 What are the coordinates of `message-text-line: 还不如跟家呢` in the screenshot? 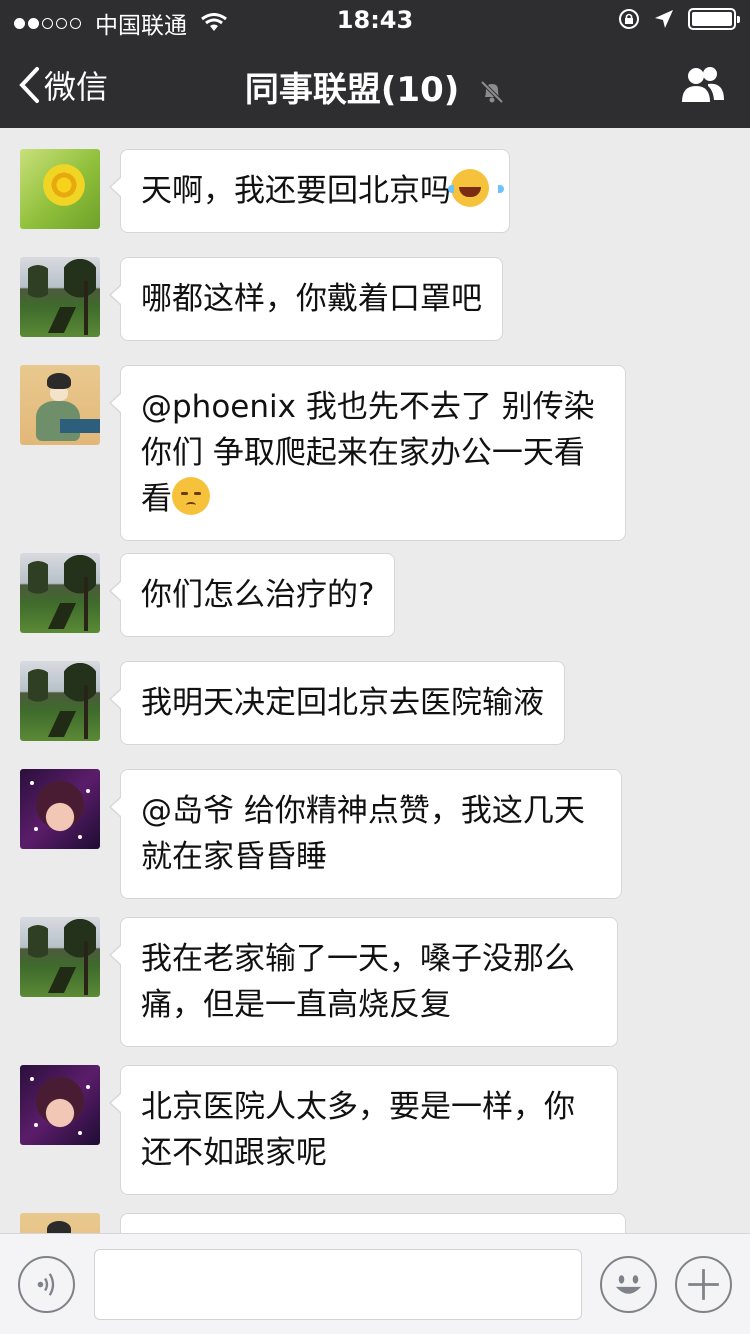 It's located at (234, 1153).